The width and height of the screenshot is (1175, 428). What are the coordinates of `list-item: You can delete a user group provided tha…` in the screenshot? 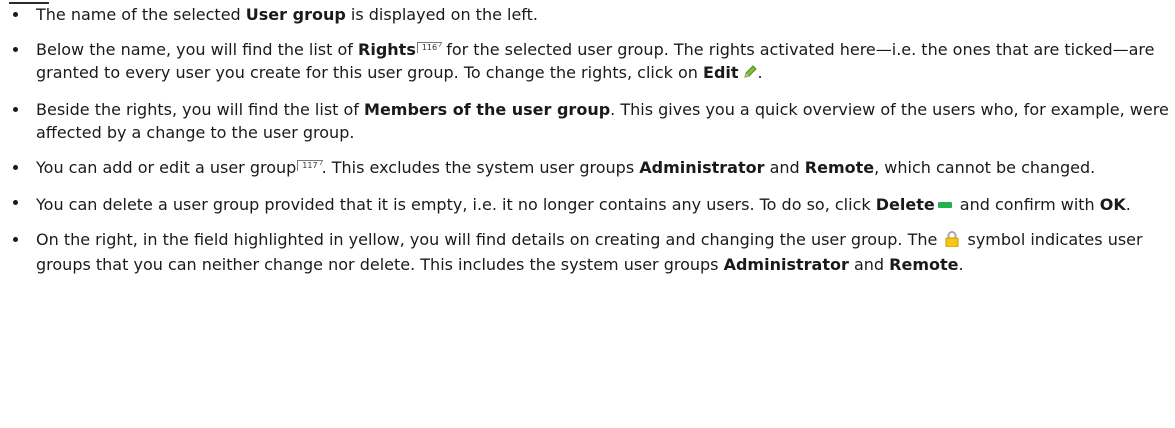 It's located at (587, 203).